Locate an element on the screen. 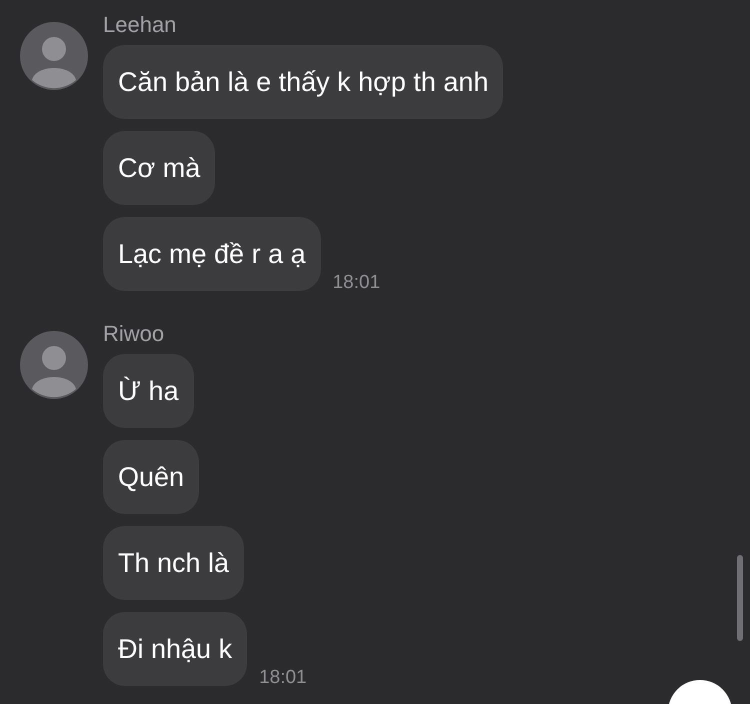 The width and height of the screenshot is (750, 704). message-bubble: Quên is located at coordinates (151, 477).